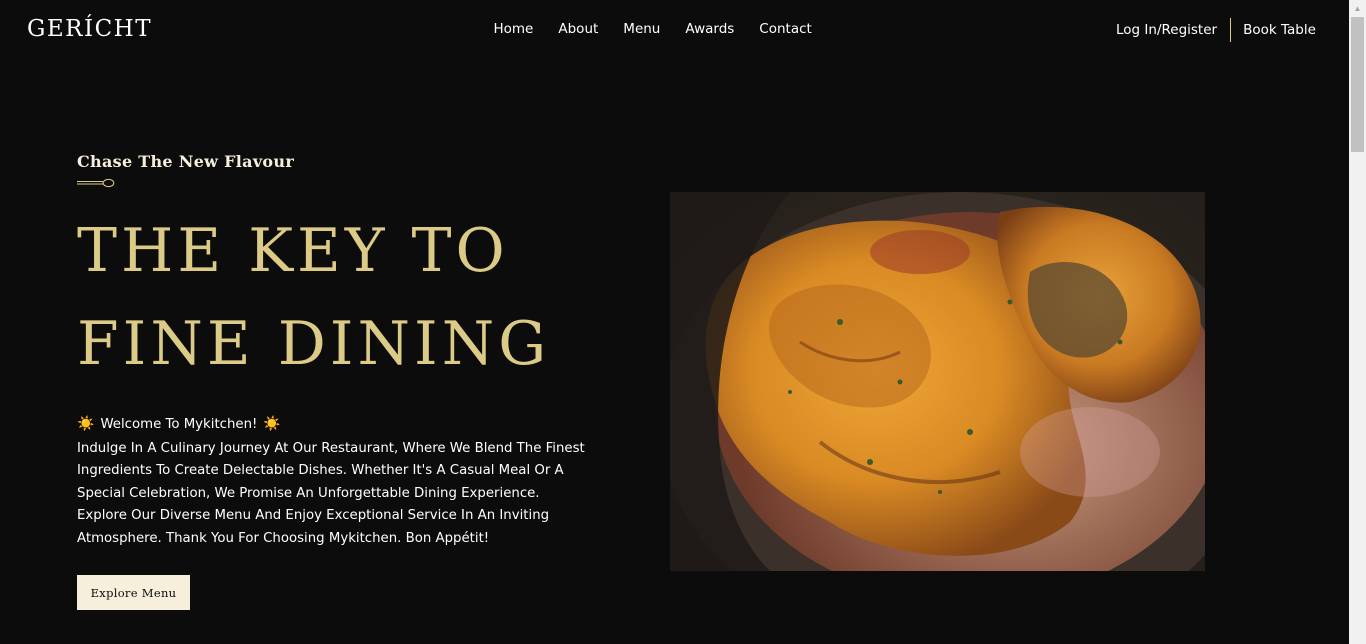 The height and width of the screenshot is (644, 1366). What do you see at coordinates (710, 29) in the screenshot?
I see `nav-link-awards: Awards` at bounding box center [710, 29].